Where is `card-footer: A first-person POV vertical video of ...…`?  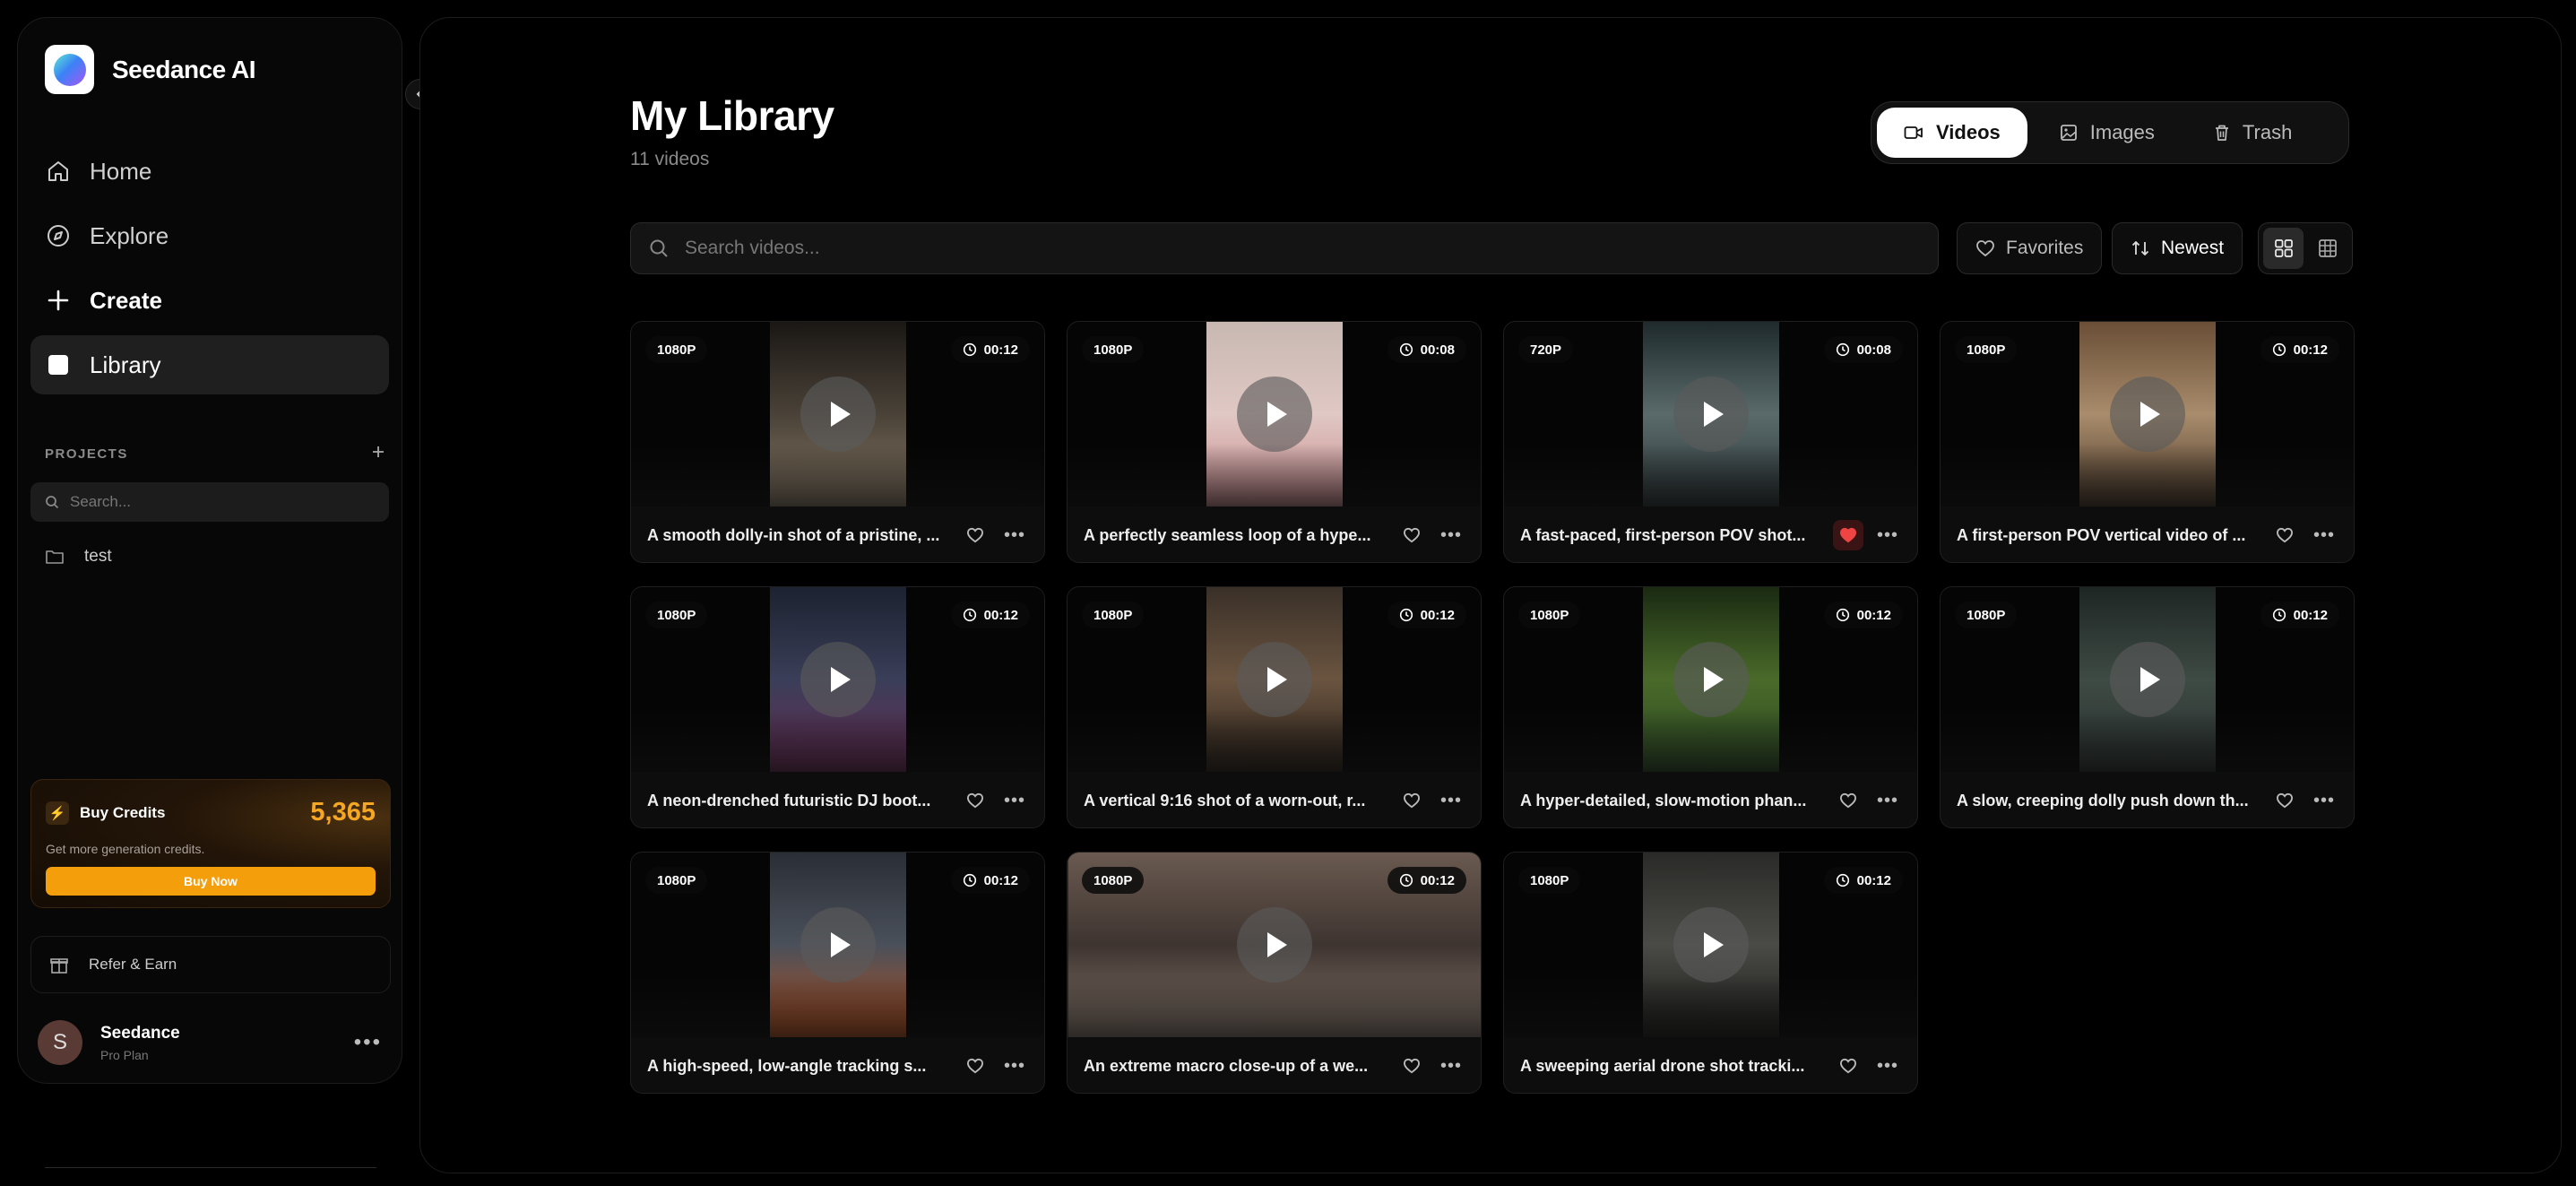 card-footer: A first-person POV vertical video of ...… is located at coordinates (2147, 534).